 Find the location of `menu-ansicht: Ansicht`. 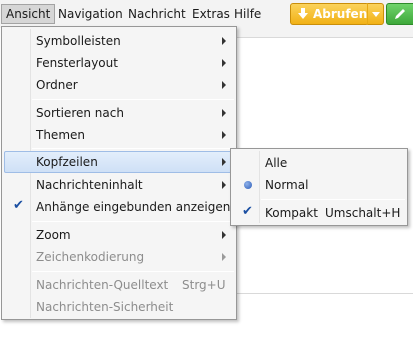

menu-ansicht: Ansicht is located at coordinates (28, 14).